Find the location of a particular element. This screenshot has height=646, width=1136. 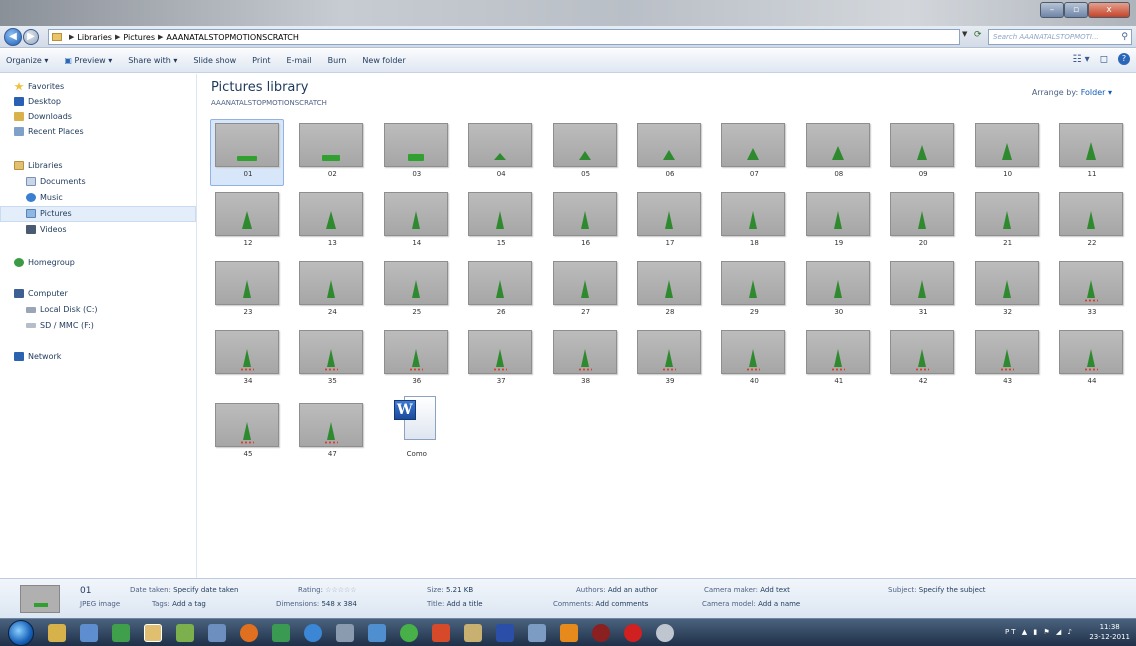

file-item: 14 is located at coordinates (416, 221).